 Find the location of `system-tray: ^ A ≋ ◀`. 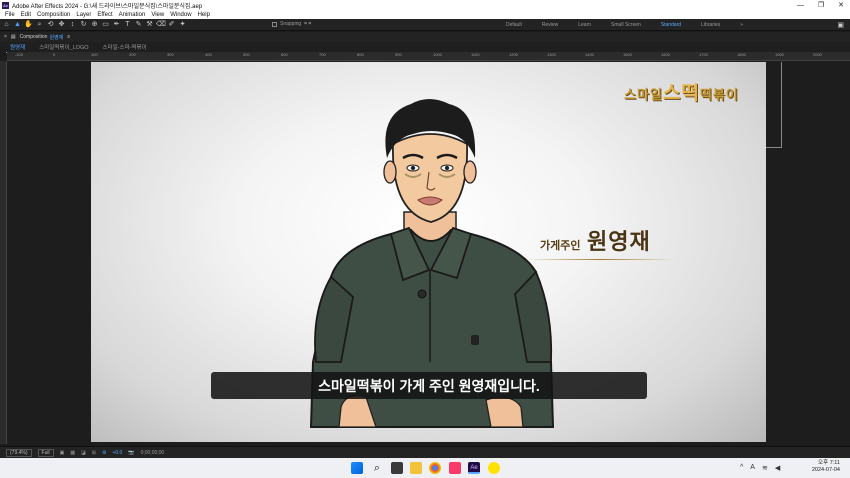

system-tray: ^ A ≋ ◀ is located at coordinates (760, 468).